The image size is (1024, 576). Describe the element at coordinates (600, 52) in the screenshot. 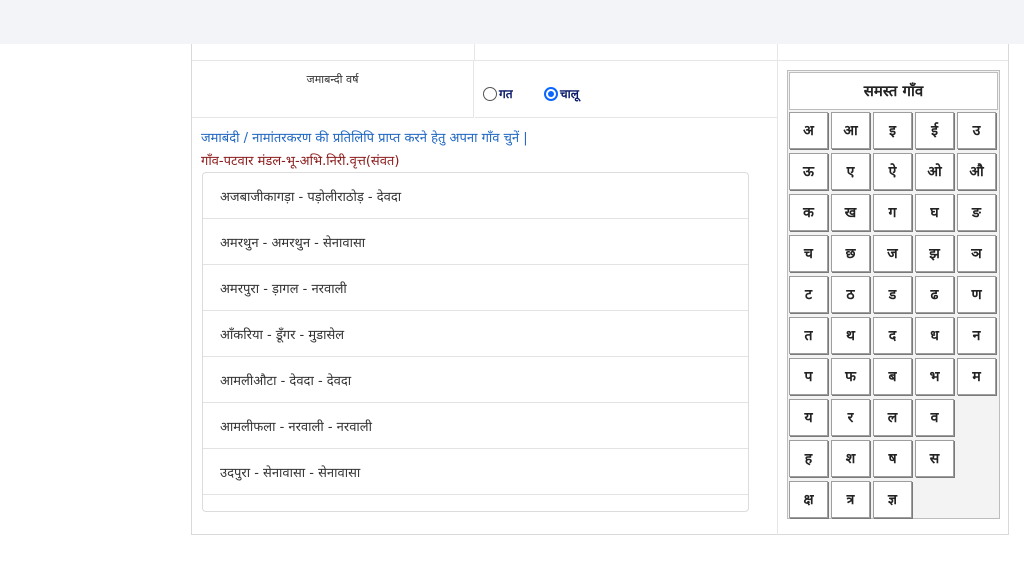

I see `top-row` at that location.